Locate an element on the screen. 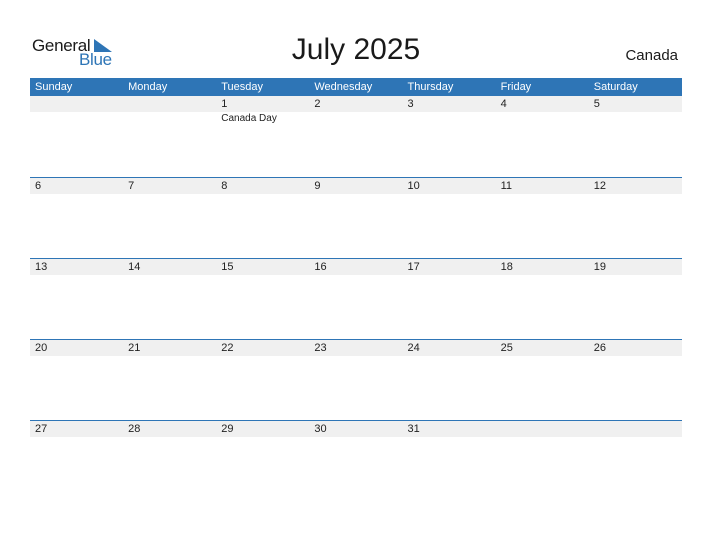 This screenshot has height=550, width=712. day-number: 22 is located at coordinates (227, 348).